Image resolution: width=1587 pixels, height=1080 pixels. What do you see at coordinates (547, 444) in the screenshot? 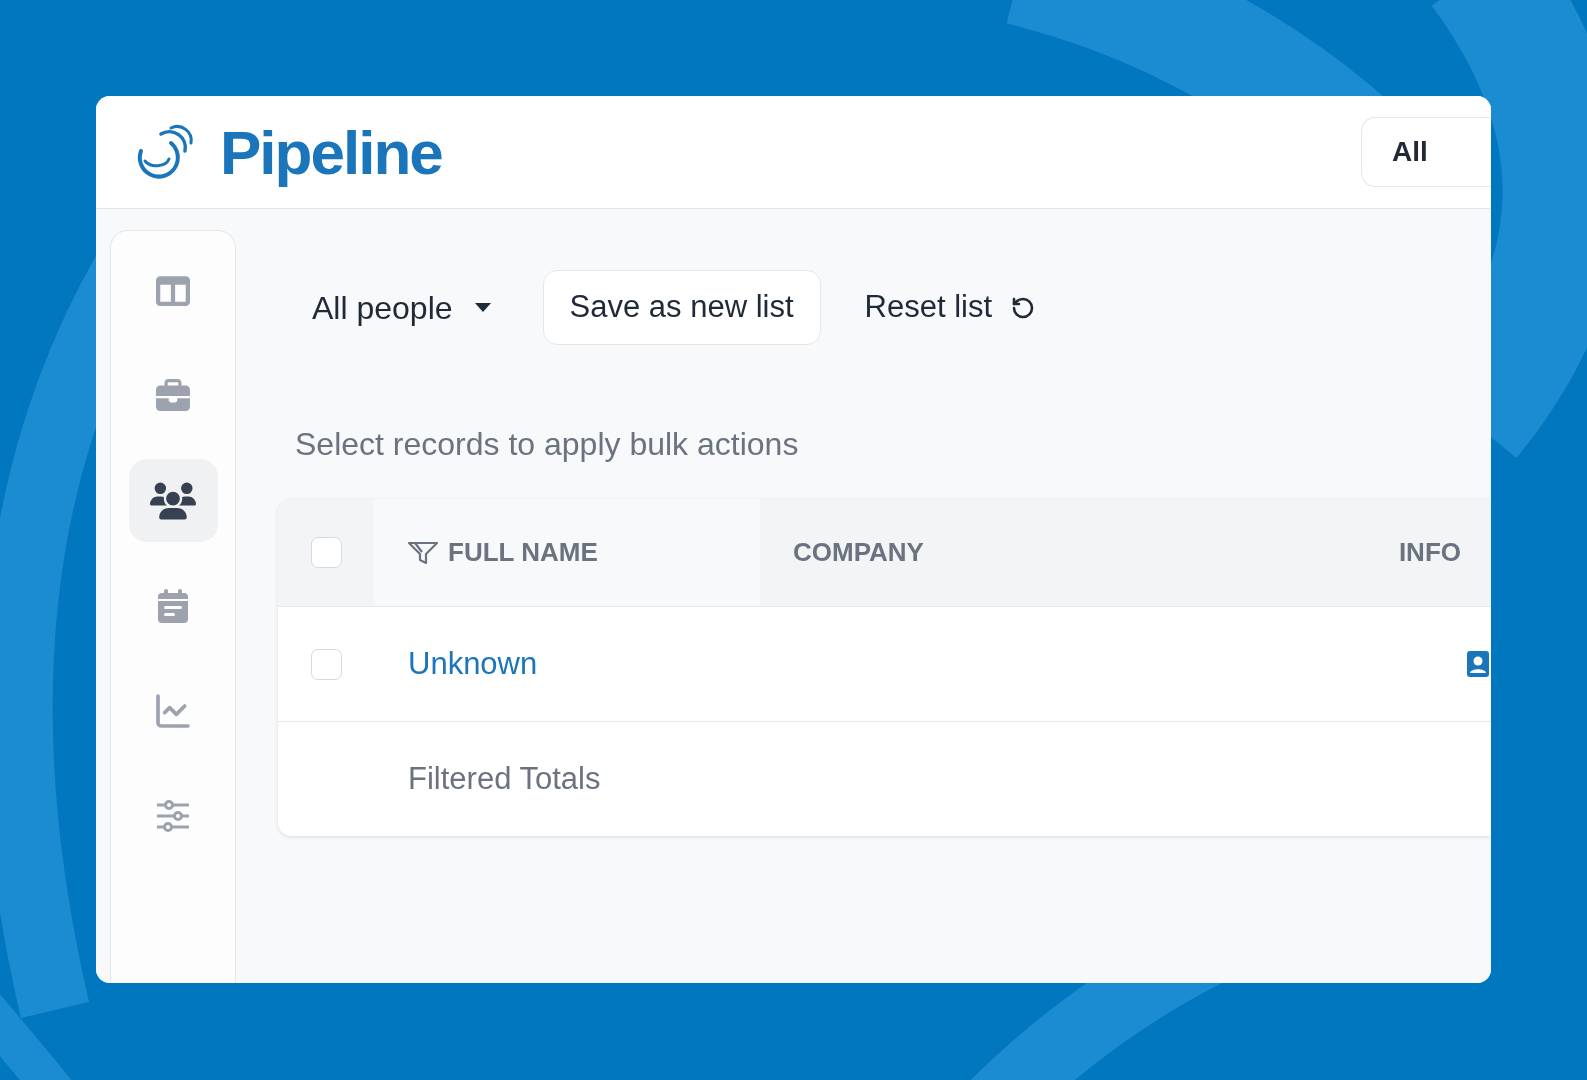
I see `bulk-actions-hint: Select records to apply bulk actions` at bounding box center [547, 444].